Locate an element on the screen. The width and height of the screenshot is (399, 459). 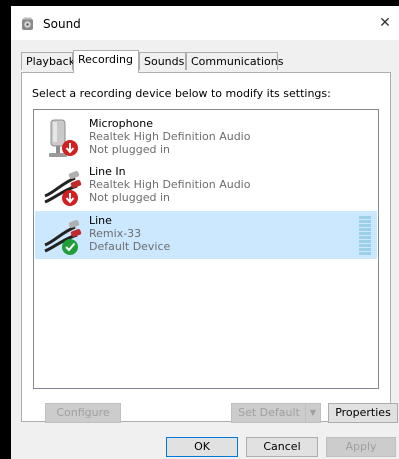
device-name: Line is located at coordinates (100, 220).